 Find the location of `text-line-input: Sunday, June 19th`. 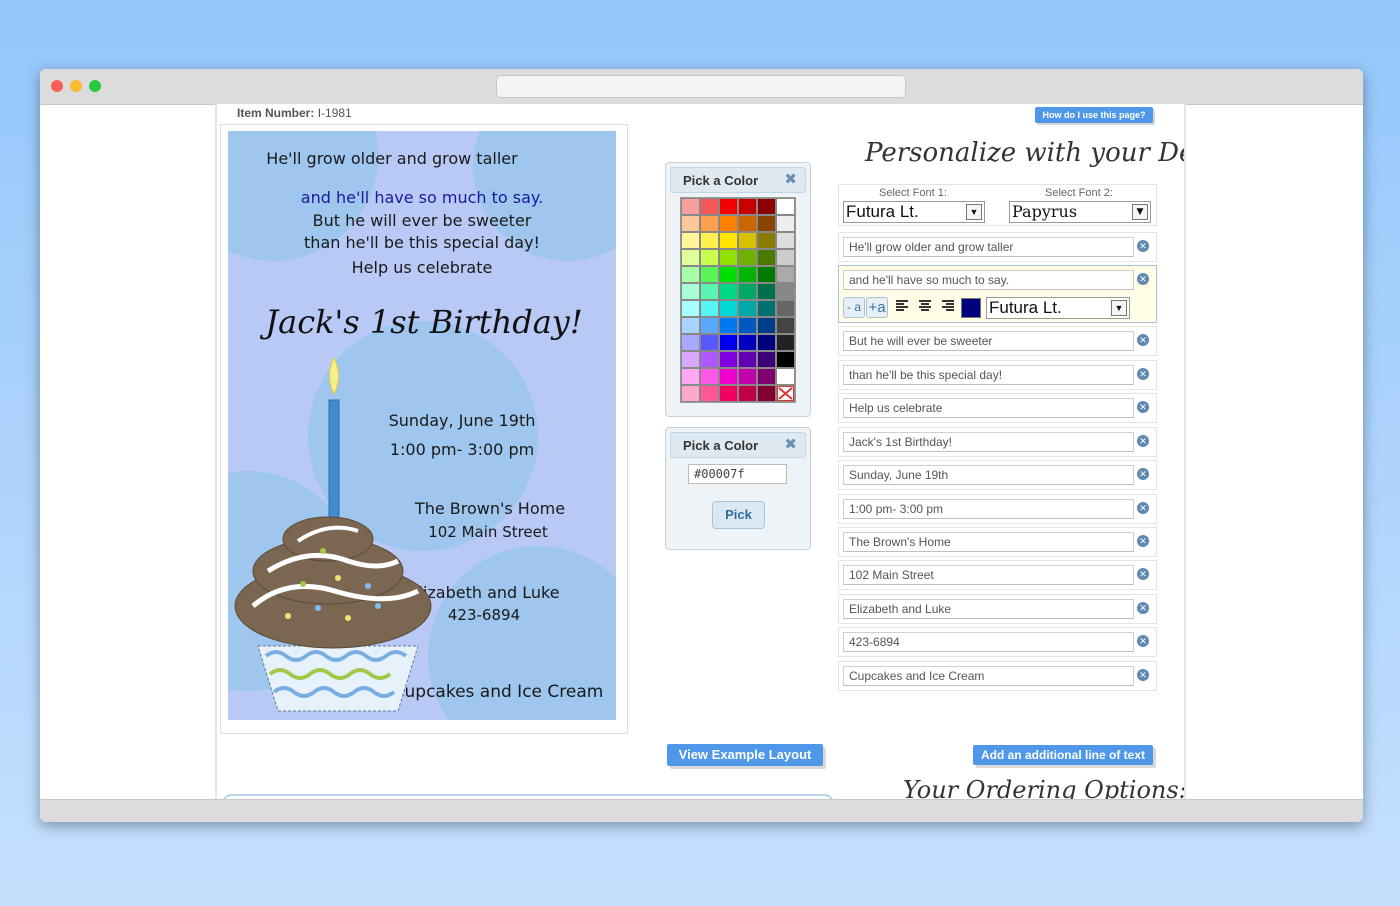

text-line-input: Sunday, June 19th is located at coordinates (988, 475).